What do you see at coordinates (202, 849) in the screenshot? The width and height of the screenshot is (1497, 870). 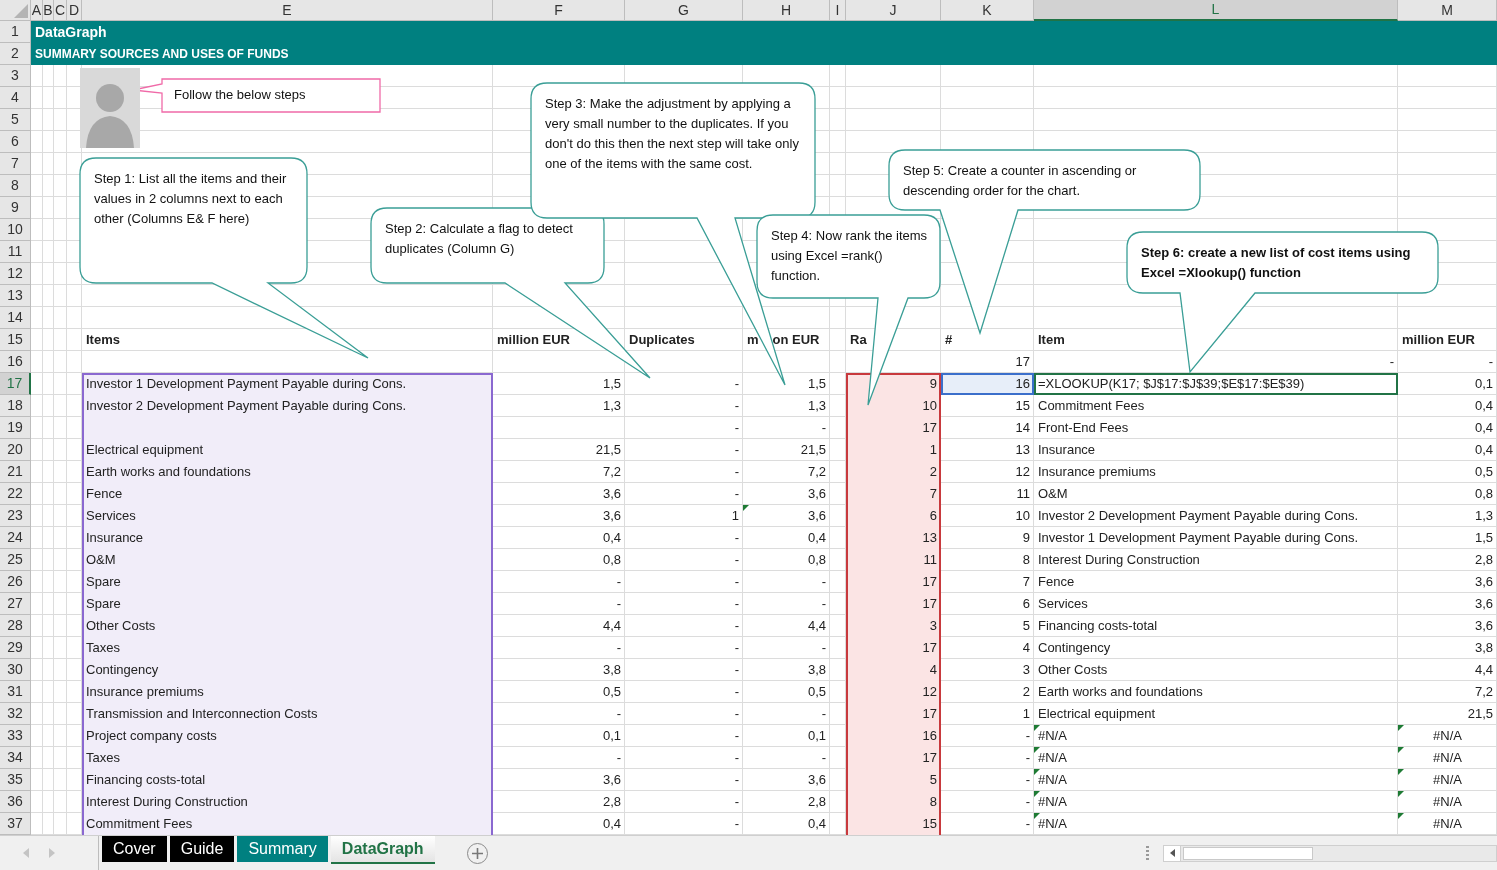 I see `sheet-tab: Guide` at bounding box center [202, 849].